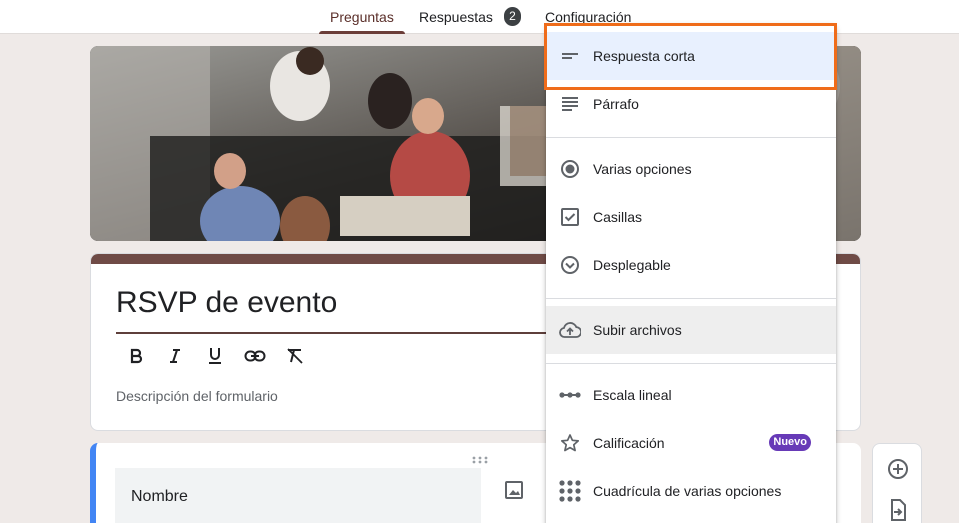  What do you see at coordinates (570, 491) in the screenshot?
I see `grid-icon` at bounding box center [570, 491].